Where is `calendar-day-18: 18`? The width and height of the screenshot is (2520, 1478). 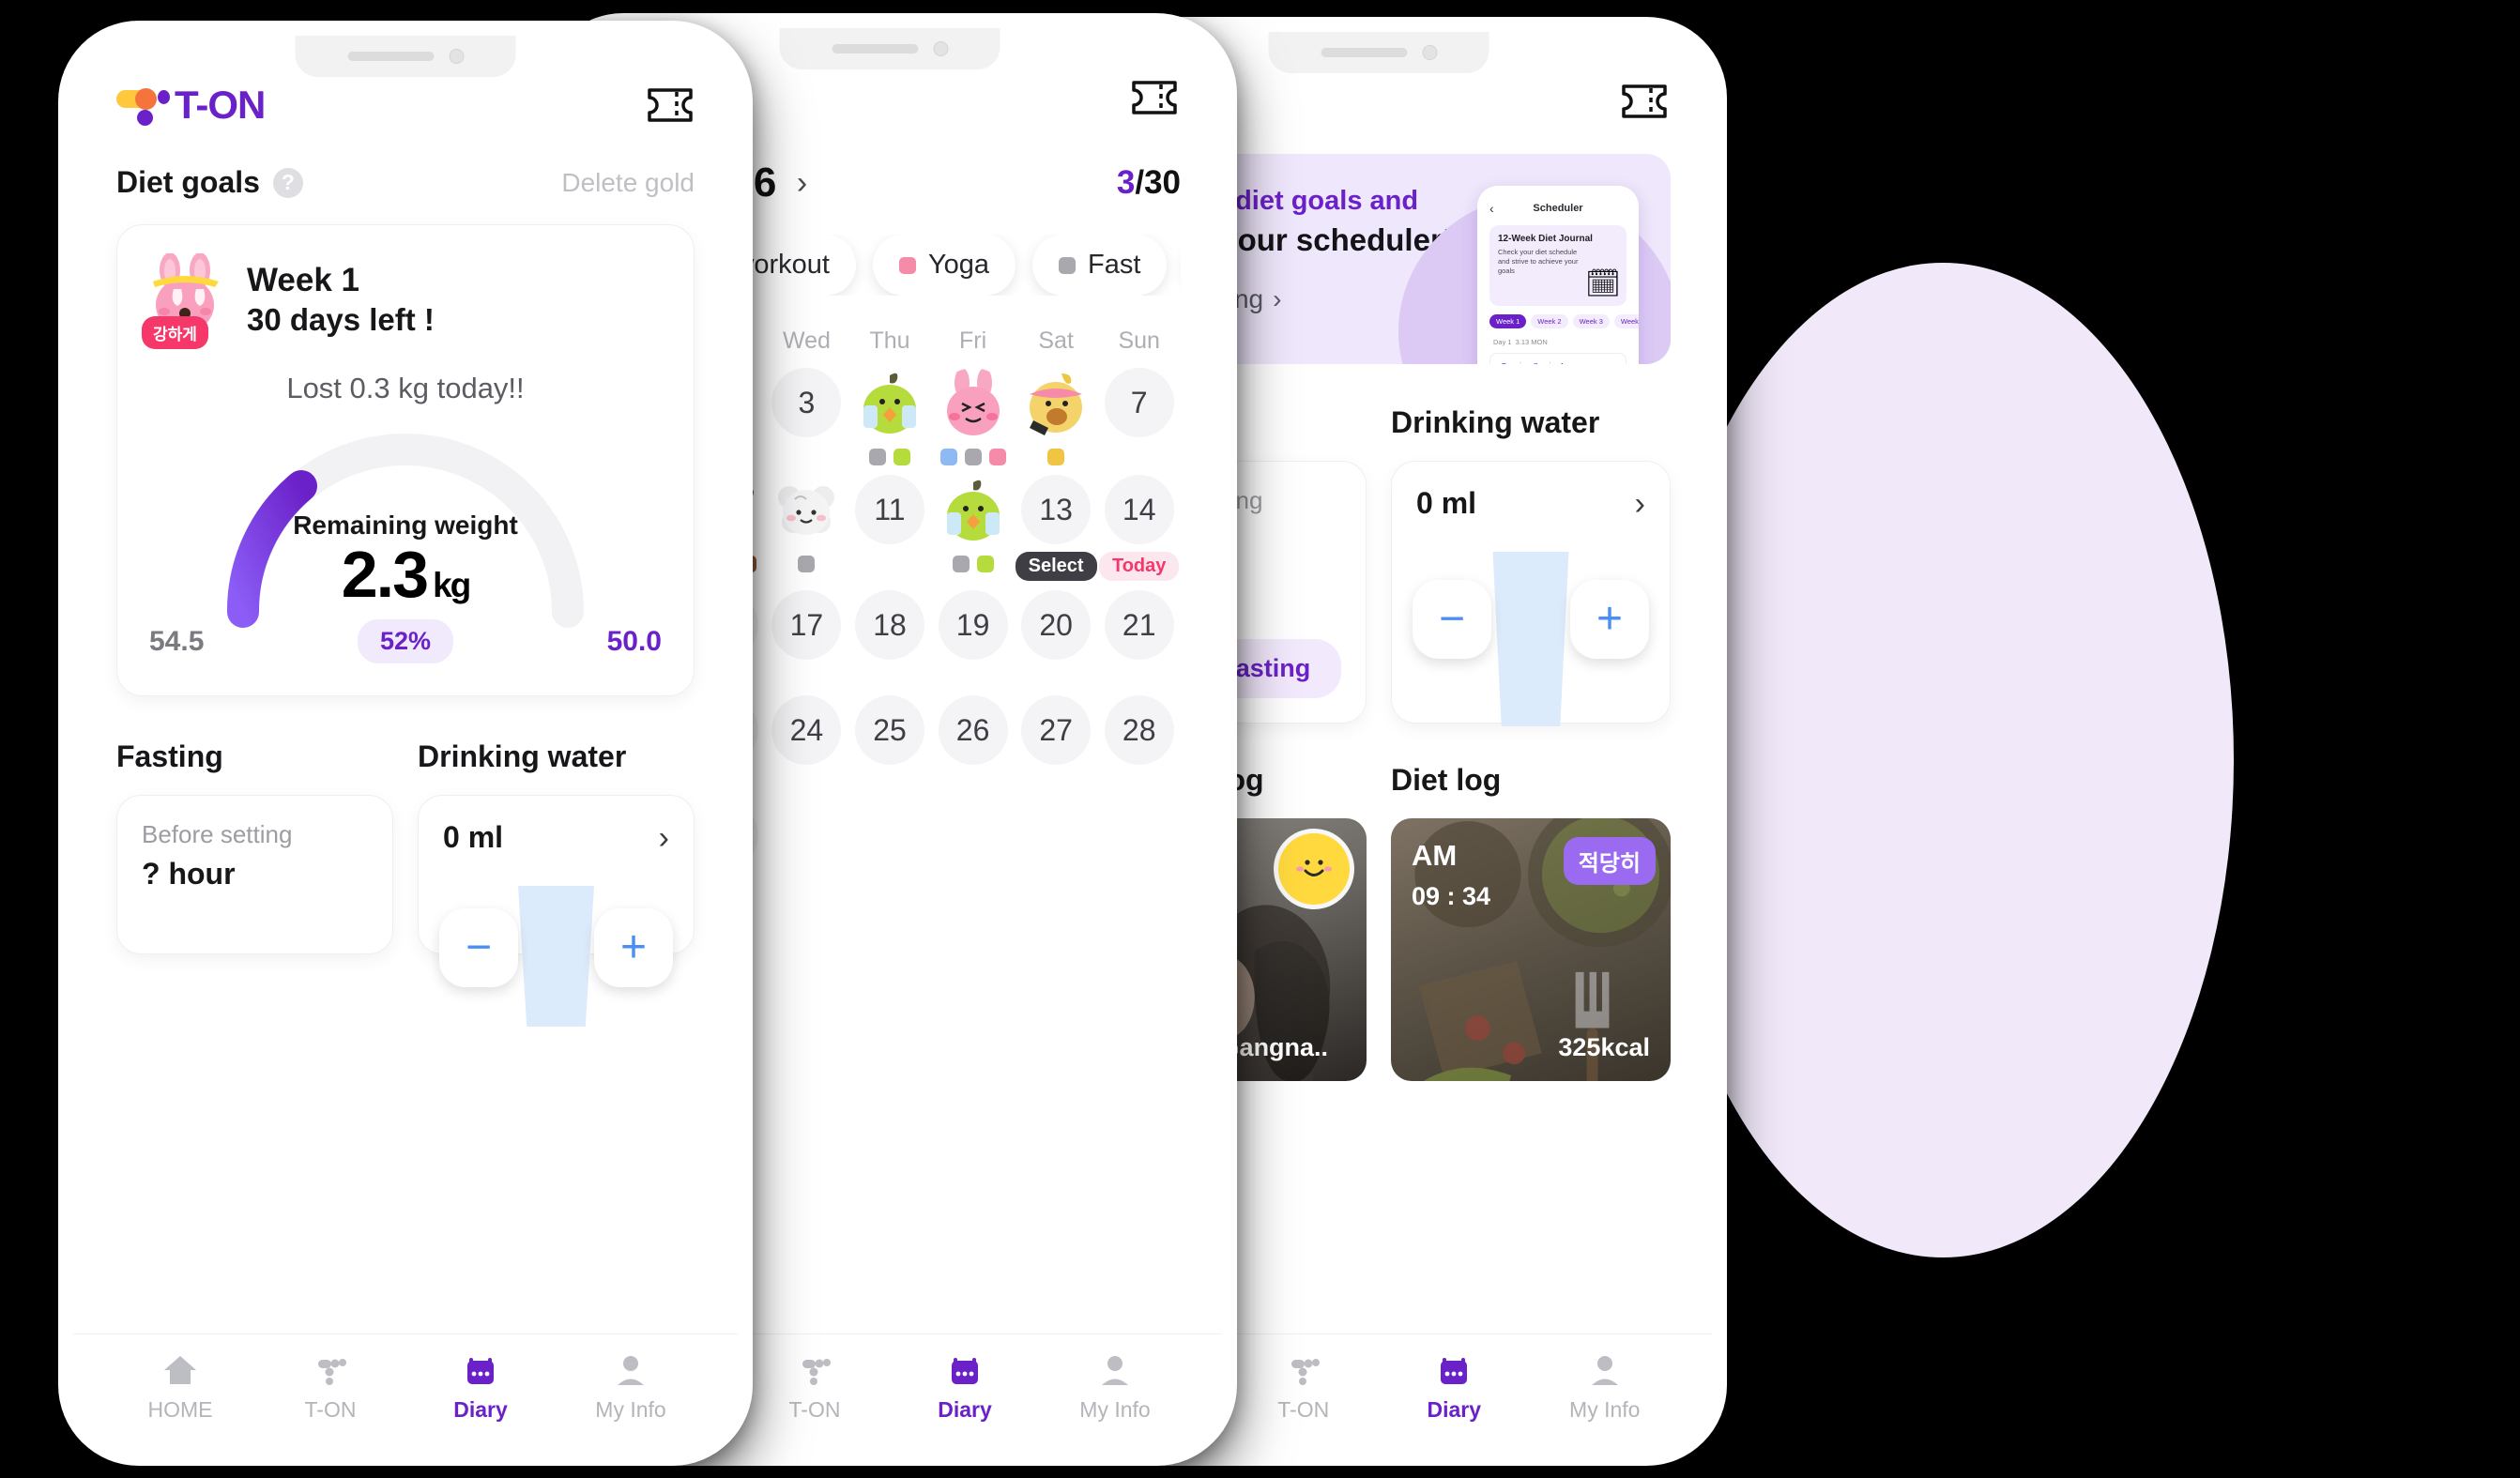
calendar-day-18: 18 is located at coordinates (890, 638).